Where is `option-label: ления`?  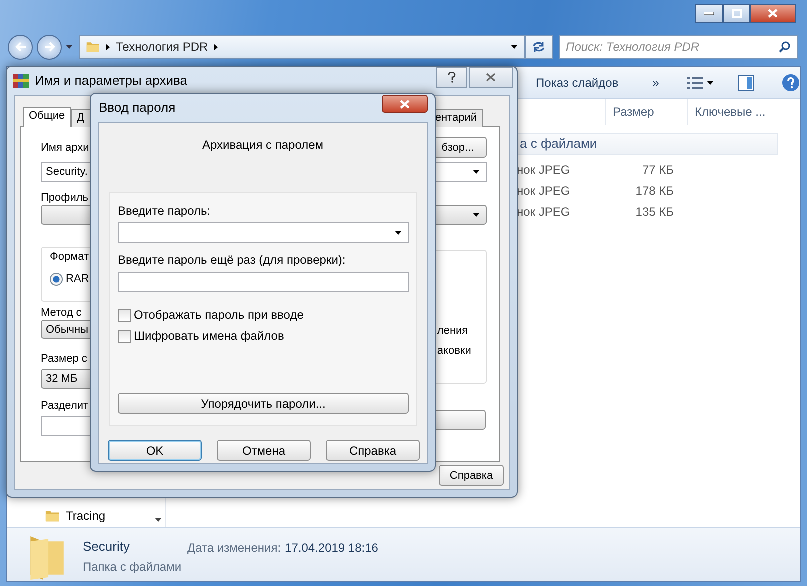
option-label: ления is located at coordinates (452, 331).